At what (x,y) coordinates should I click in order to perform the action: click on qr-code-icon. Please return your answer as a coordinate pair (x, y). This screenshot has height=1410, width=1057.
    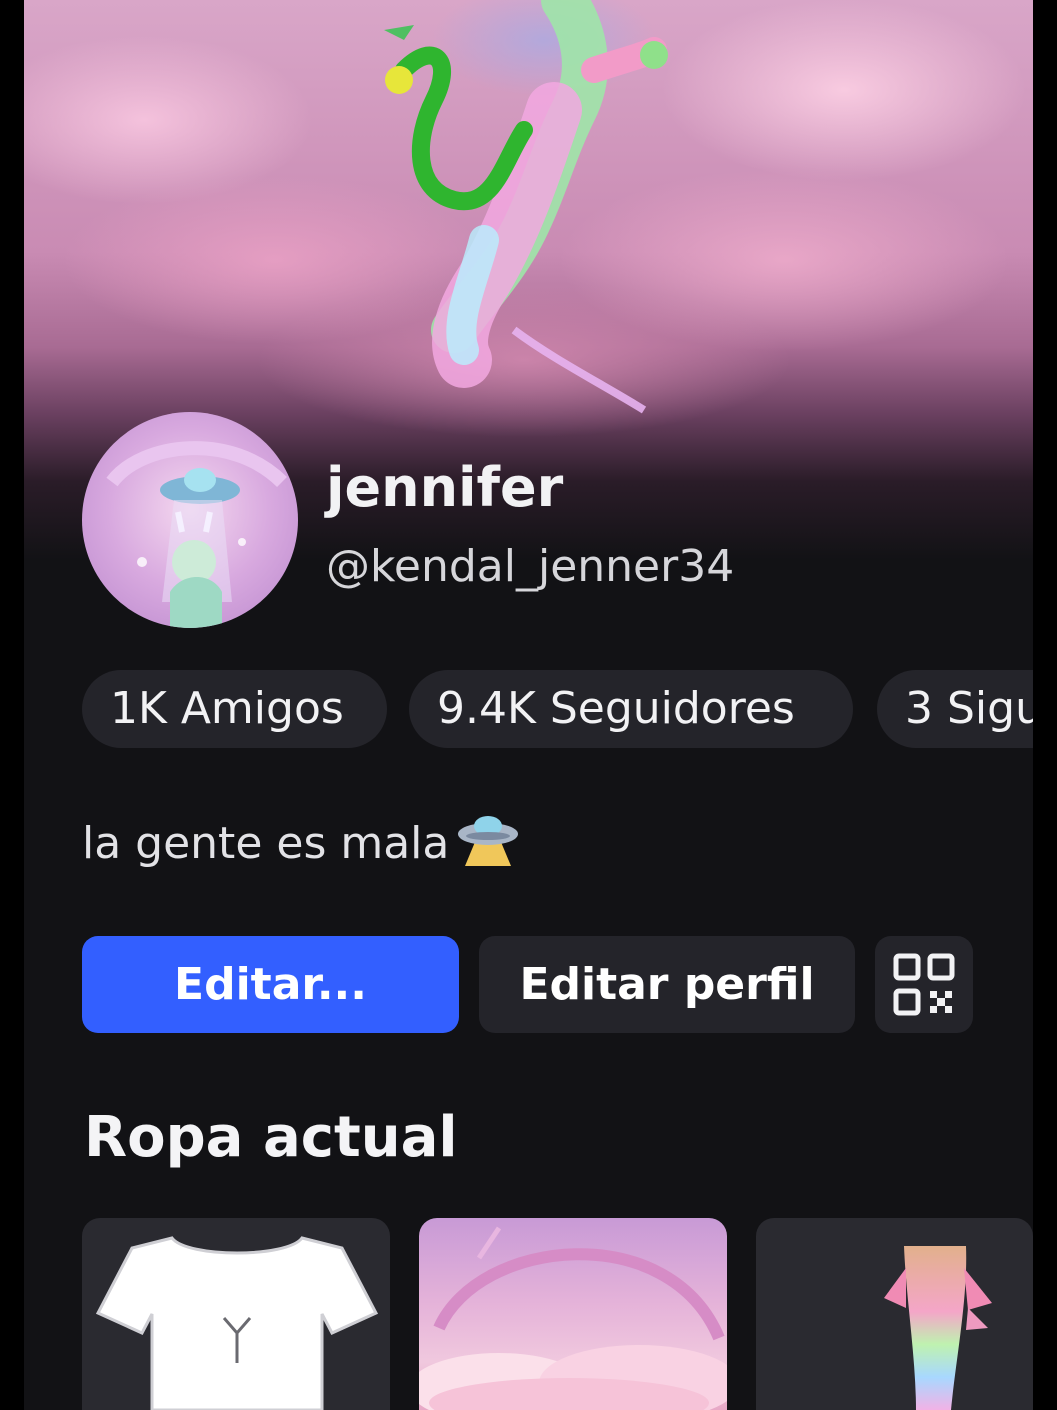
    Looking at the image, I should click on (924, 984).